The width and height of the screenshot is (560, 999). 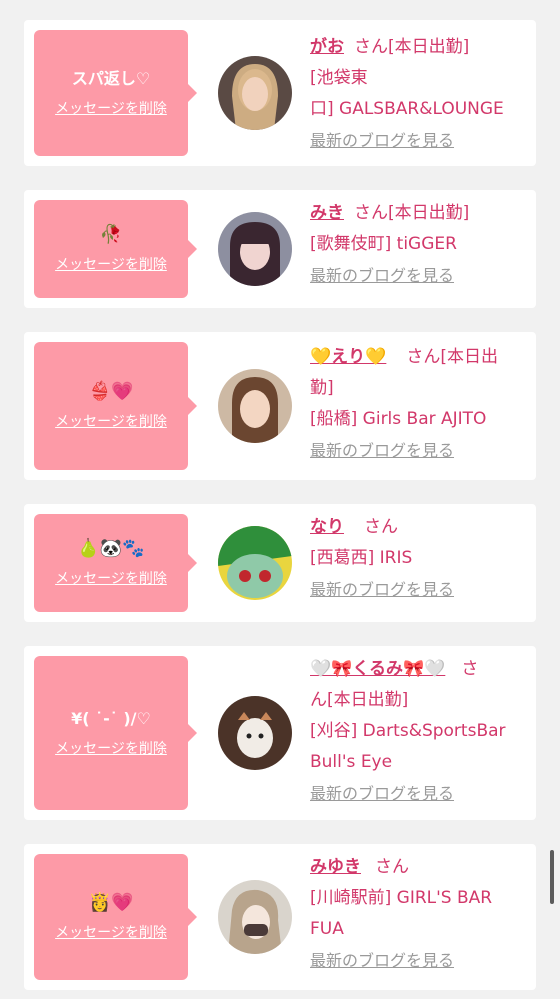 I want to click on cast-card: 🍐🐼🐾 メッセージを削除 なり さん [西葛西] IRIS 最新のブログを見る, so click(x=280, y=563).